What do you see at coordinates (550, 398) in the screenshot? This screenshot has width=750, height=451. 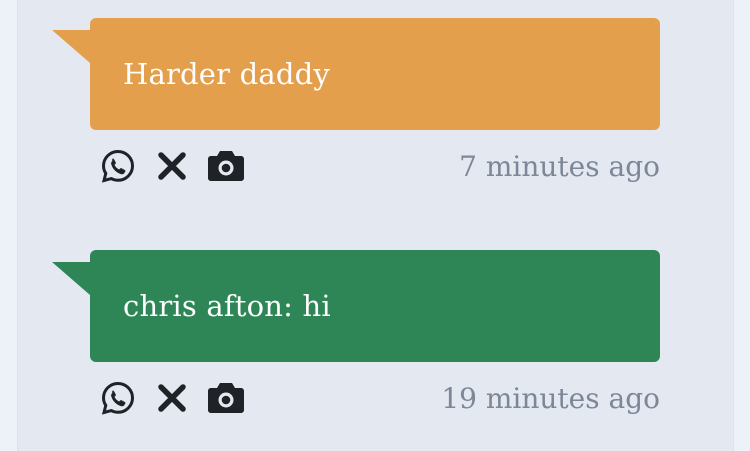 I see `message-timestamp: 19 minutes ago` at bounding box center [550, 398].